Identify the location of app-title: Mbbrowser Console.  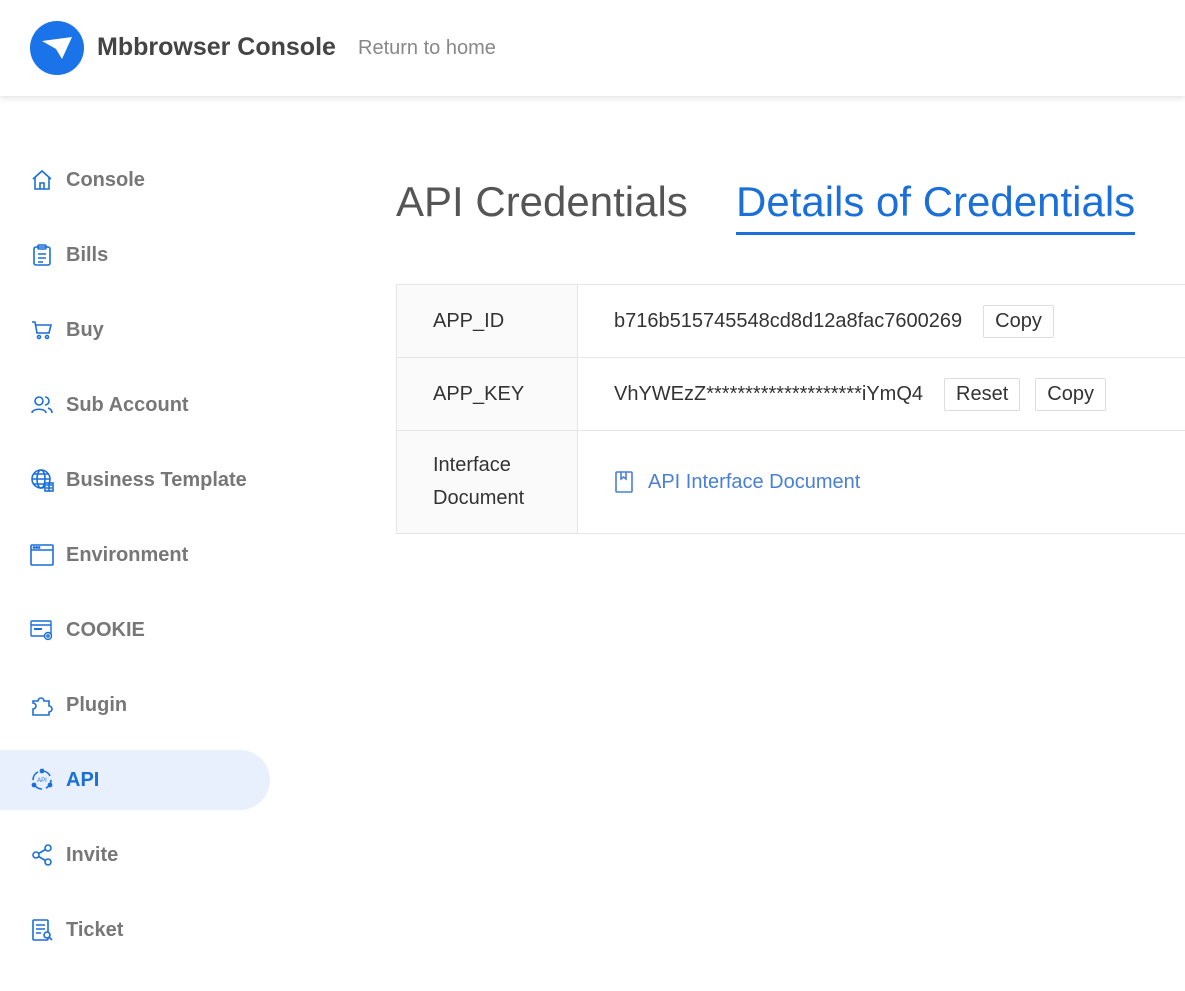
(216, 47).